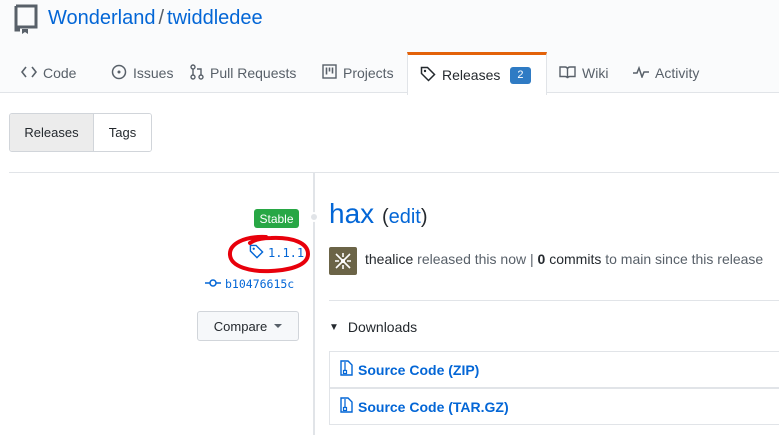 The image size is (779, 435). I want to click on downloads-toggle: ▼ Downloads, so click(373, 327).